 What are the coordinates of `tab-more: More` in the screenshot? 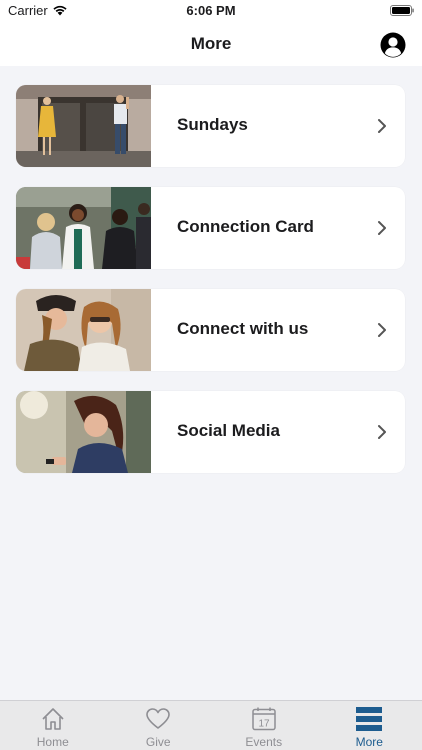 It's located at (369, 725).